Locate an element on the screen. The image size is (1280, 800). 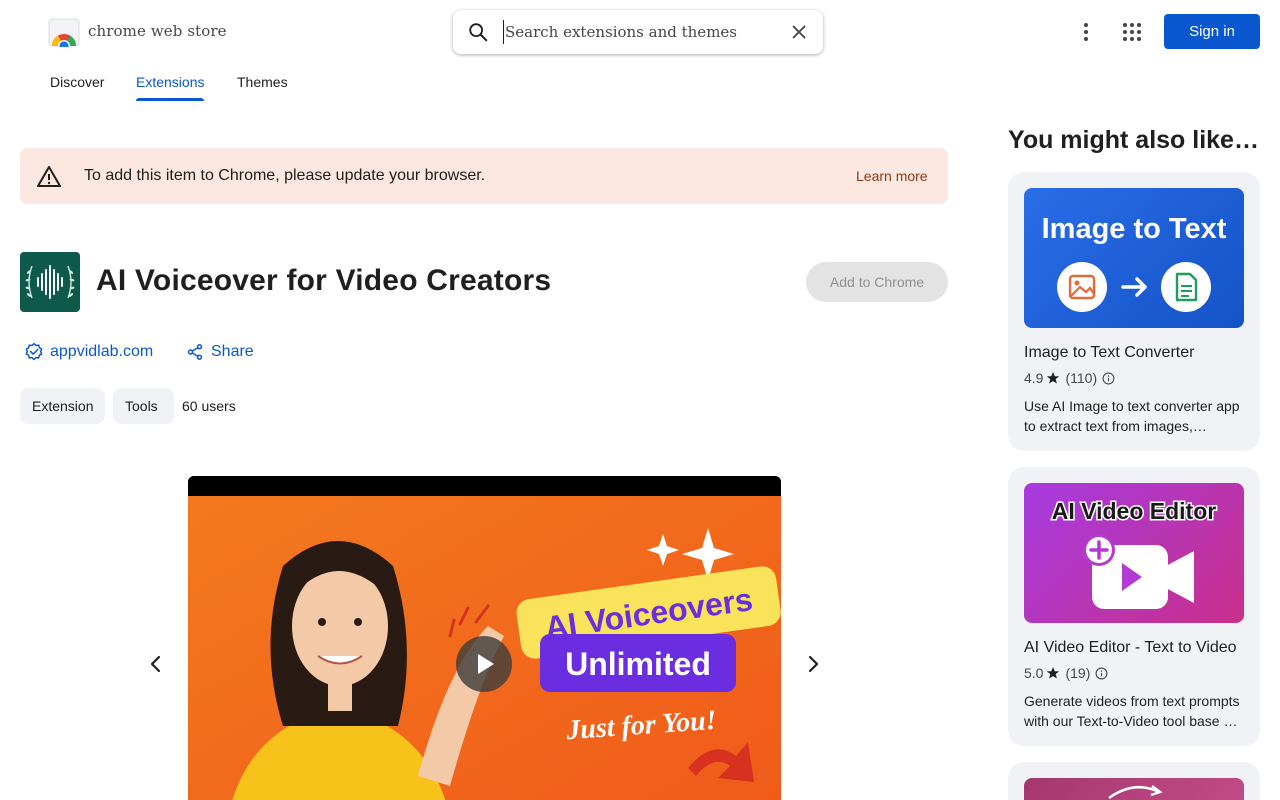
store-name: chrome web store is located at coordinates (157, 31).